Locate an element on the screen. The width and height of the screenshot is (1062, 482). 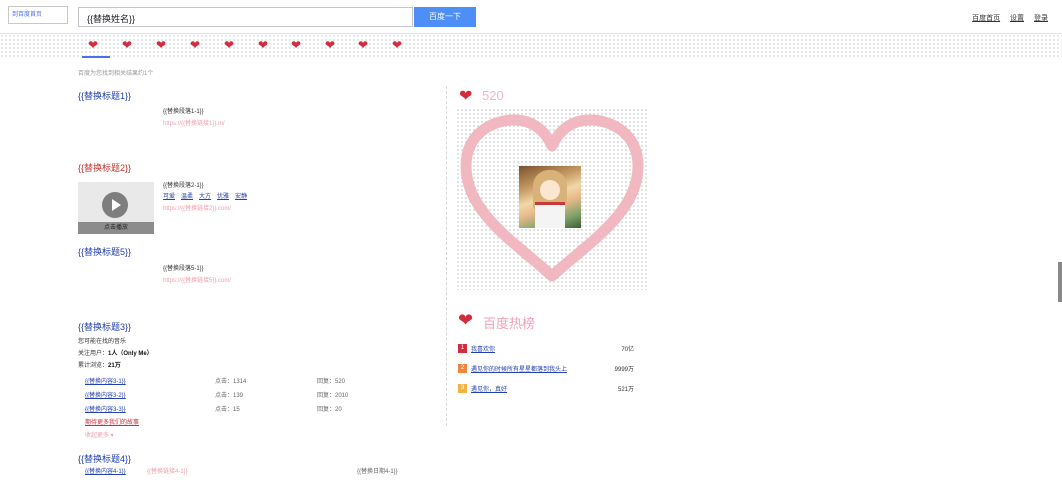
avatar is located at coordinates (550, 197).